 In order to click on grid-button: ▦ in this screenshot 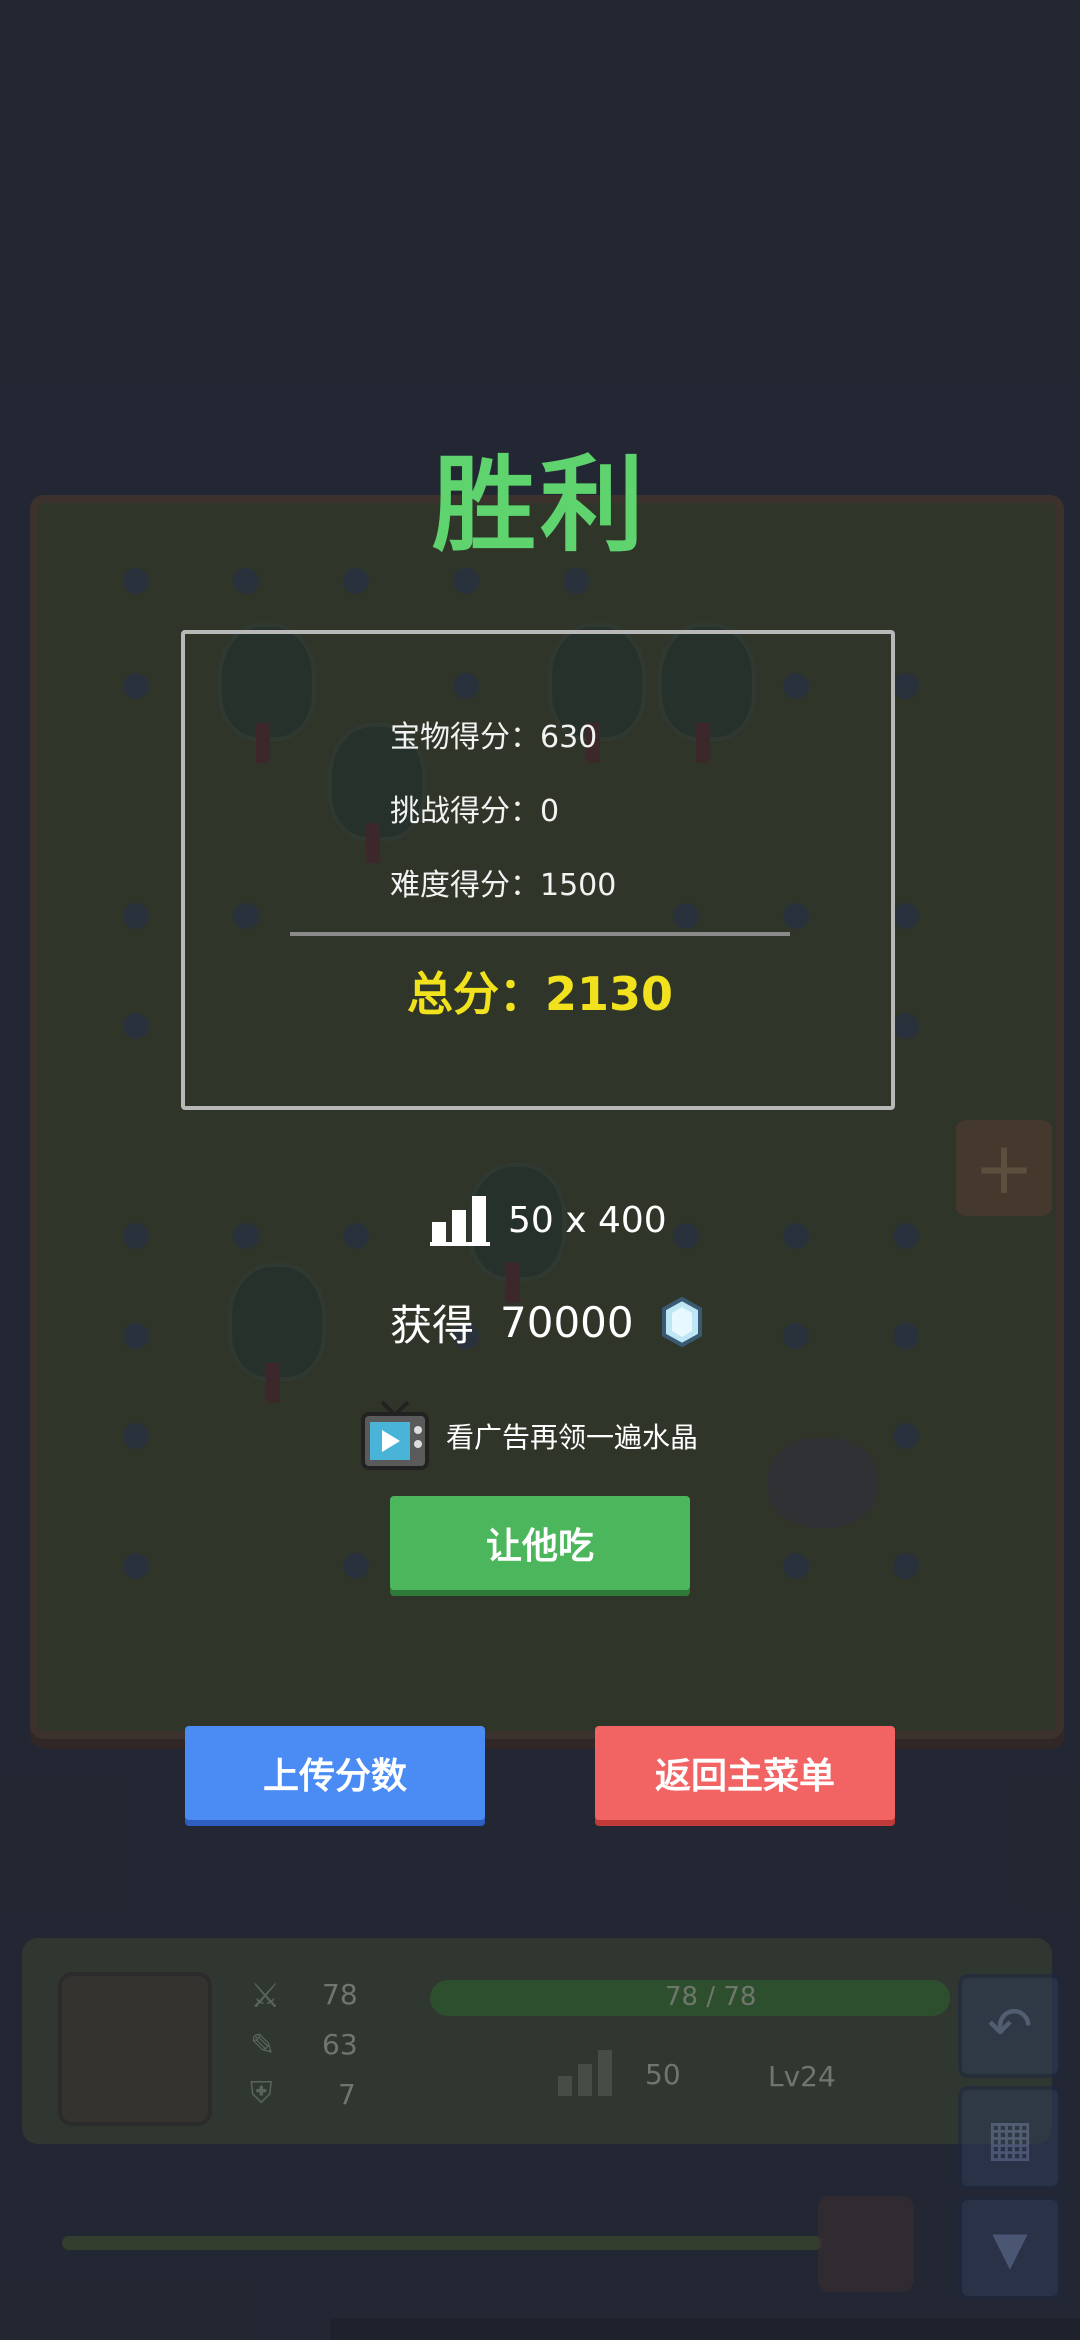, I will do `click(1010, 2138)`.